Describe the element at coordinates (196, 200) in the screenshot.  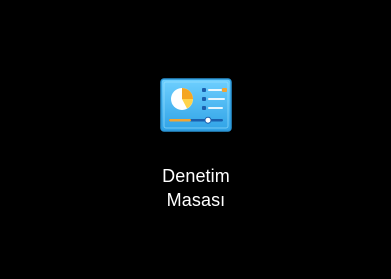
I see `shortcut-label-line2: Masası` at that location.